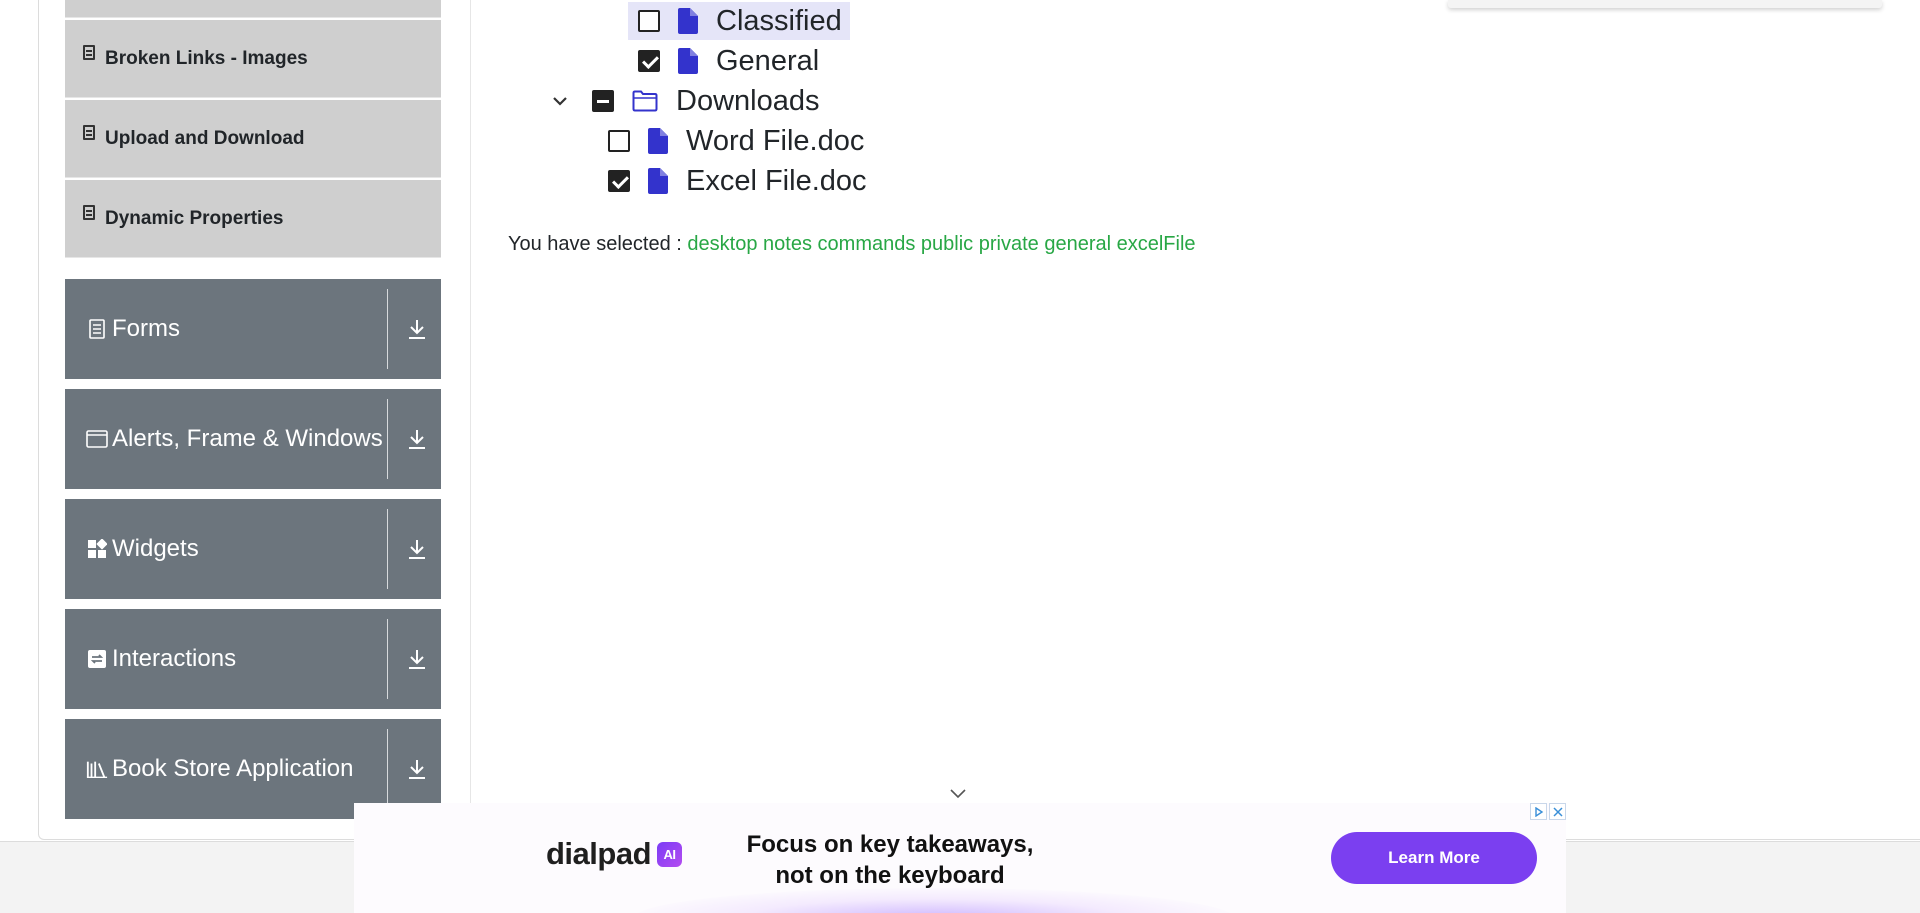 The width and height of the screenshot is (1920, 913). Describe the element at coordinates (97, 439) in the screenshot. I see `window-icon` at that location.